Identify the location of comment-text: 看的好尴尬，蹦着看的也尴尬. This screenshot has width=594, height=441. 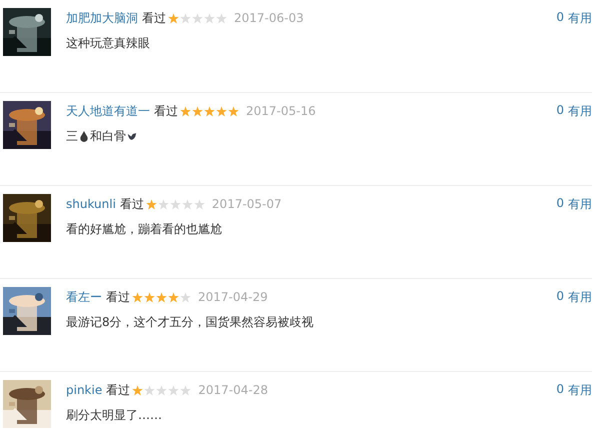
(144, 229).